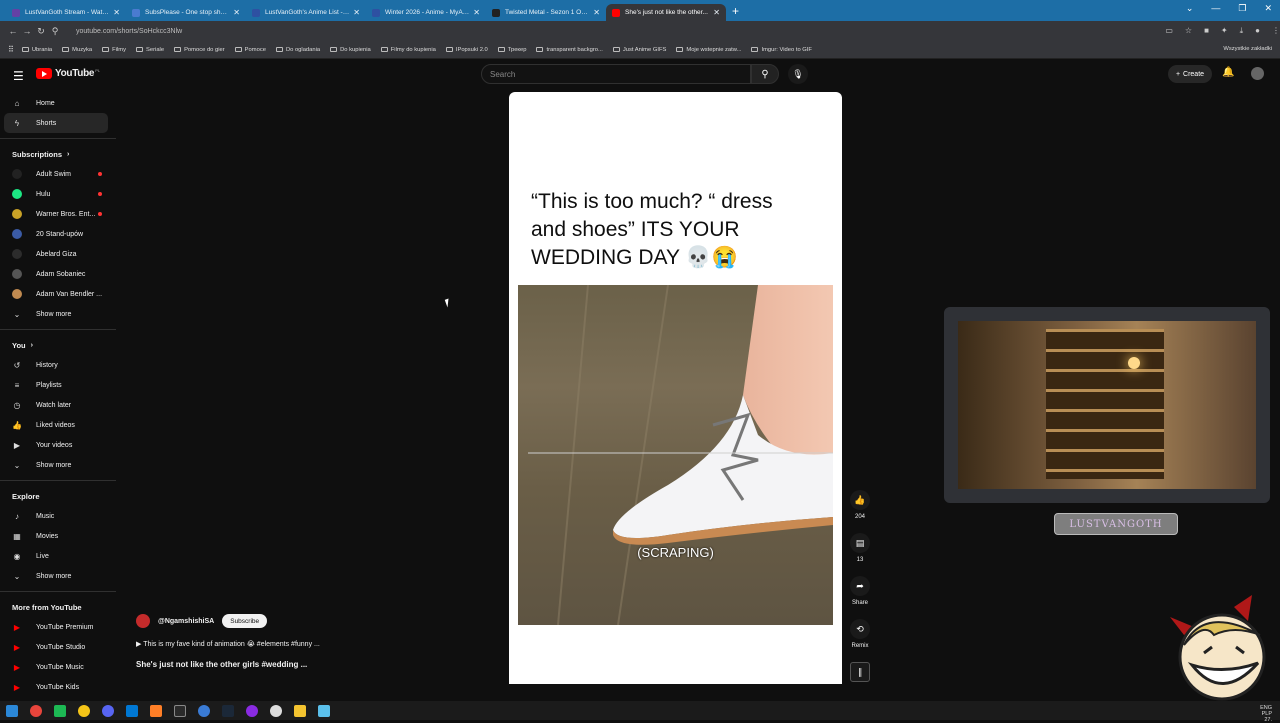 The width and height of the screenshot is (1280, 723). Describe the element at coordinates (36, 50) in the screenshot. I see `bookmark-item: Ubrania` at that location.